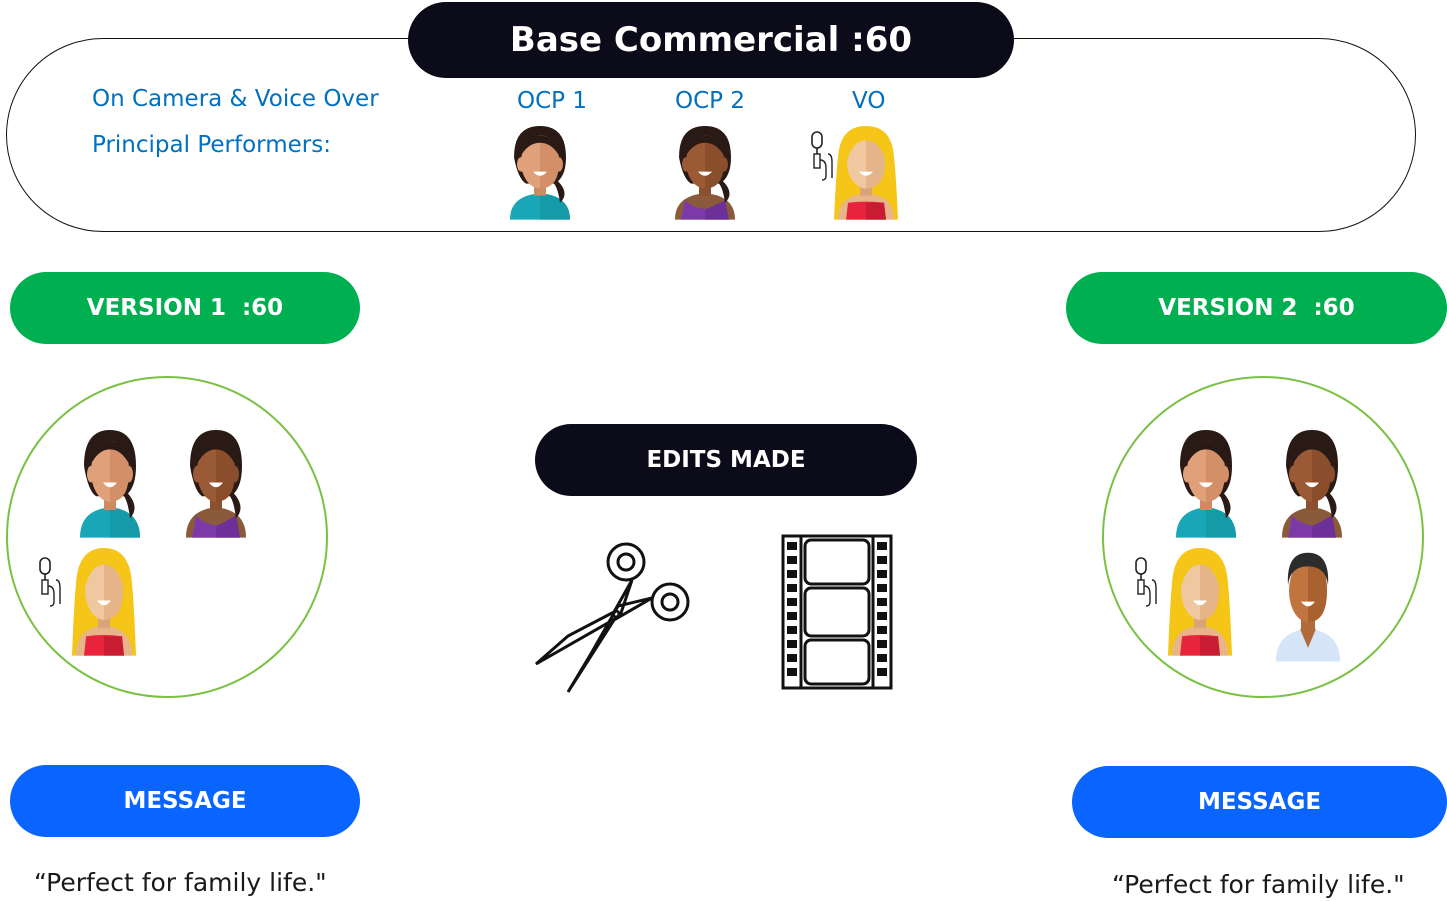  Describe the element at coordinates (552, 101) in the screenshot. I see `ocp1-label: OCP 1` at that location.